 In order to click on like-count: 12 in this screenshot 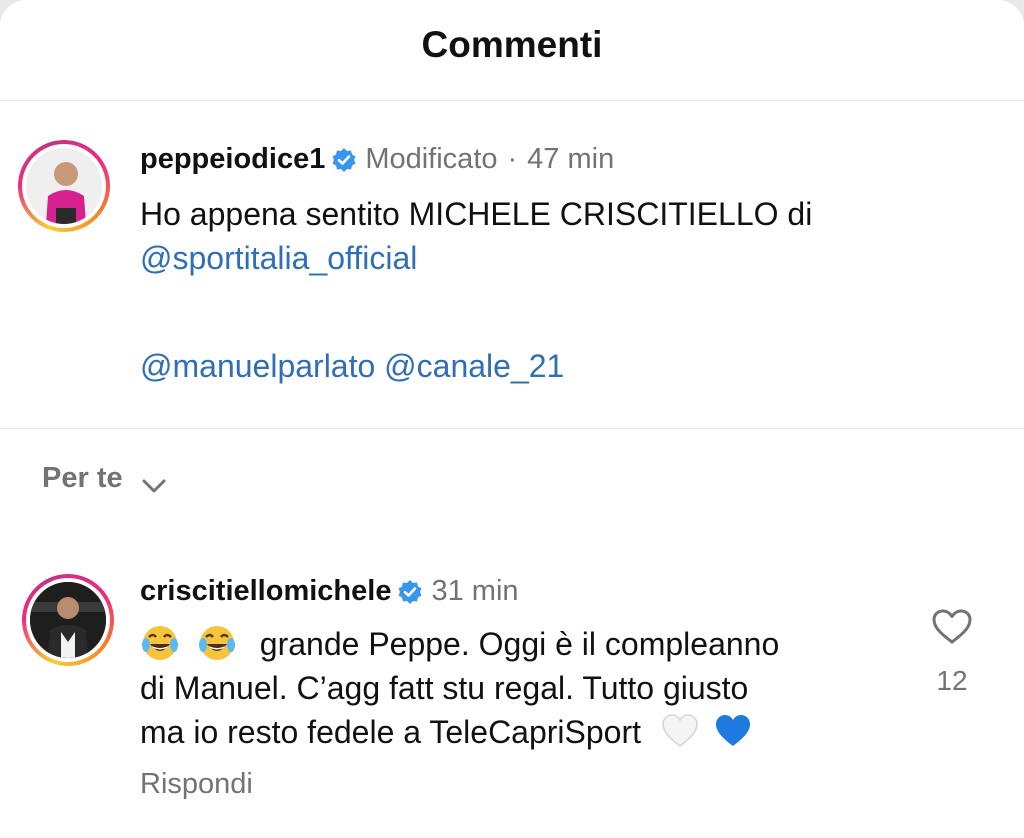, I will do `click(952, 680)`.